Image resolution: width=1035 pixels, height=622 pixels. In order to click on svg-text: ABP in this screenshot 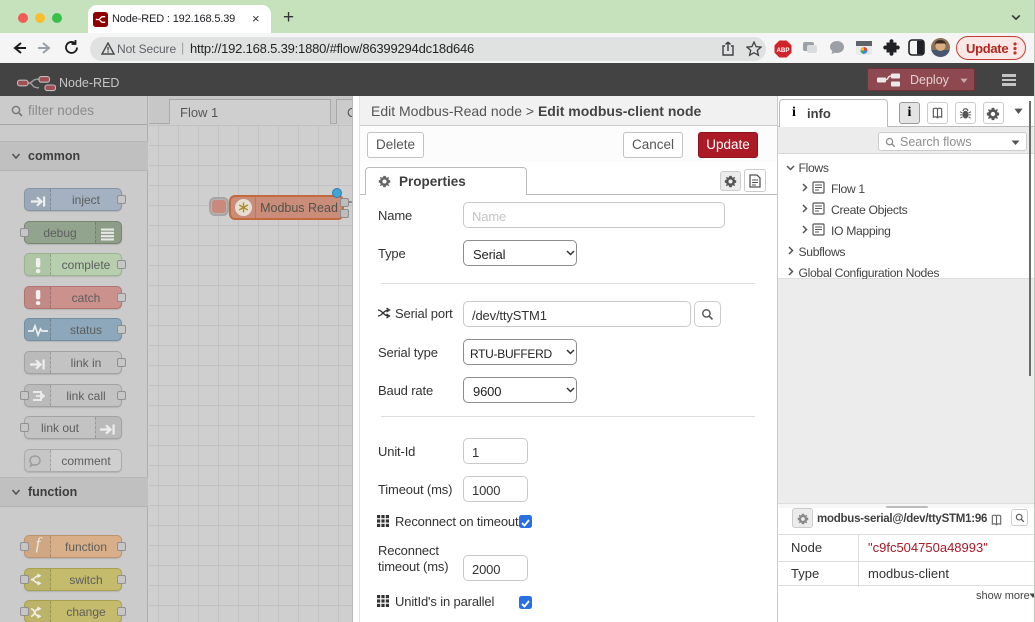, I will do `click(782, 50)`.